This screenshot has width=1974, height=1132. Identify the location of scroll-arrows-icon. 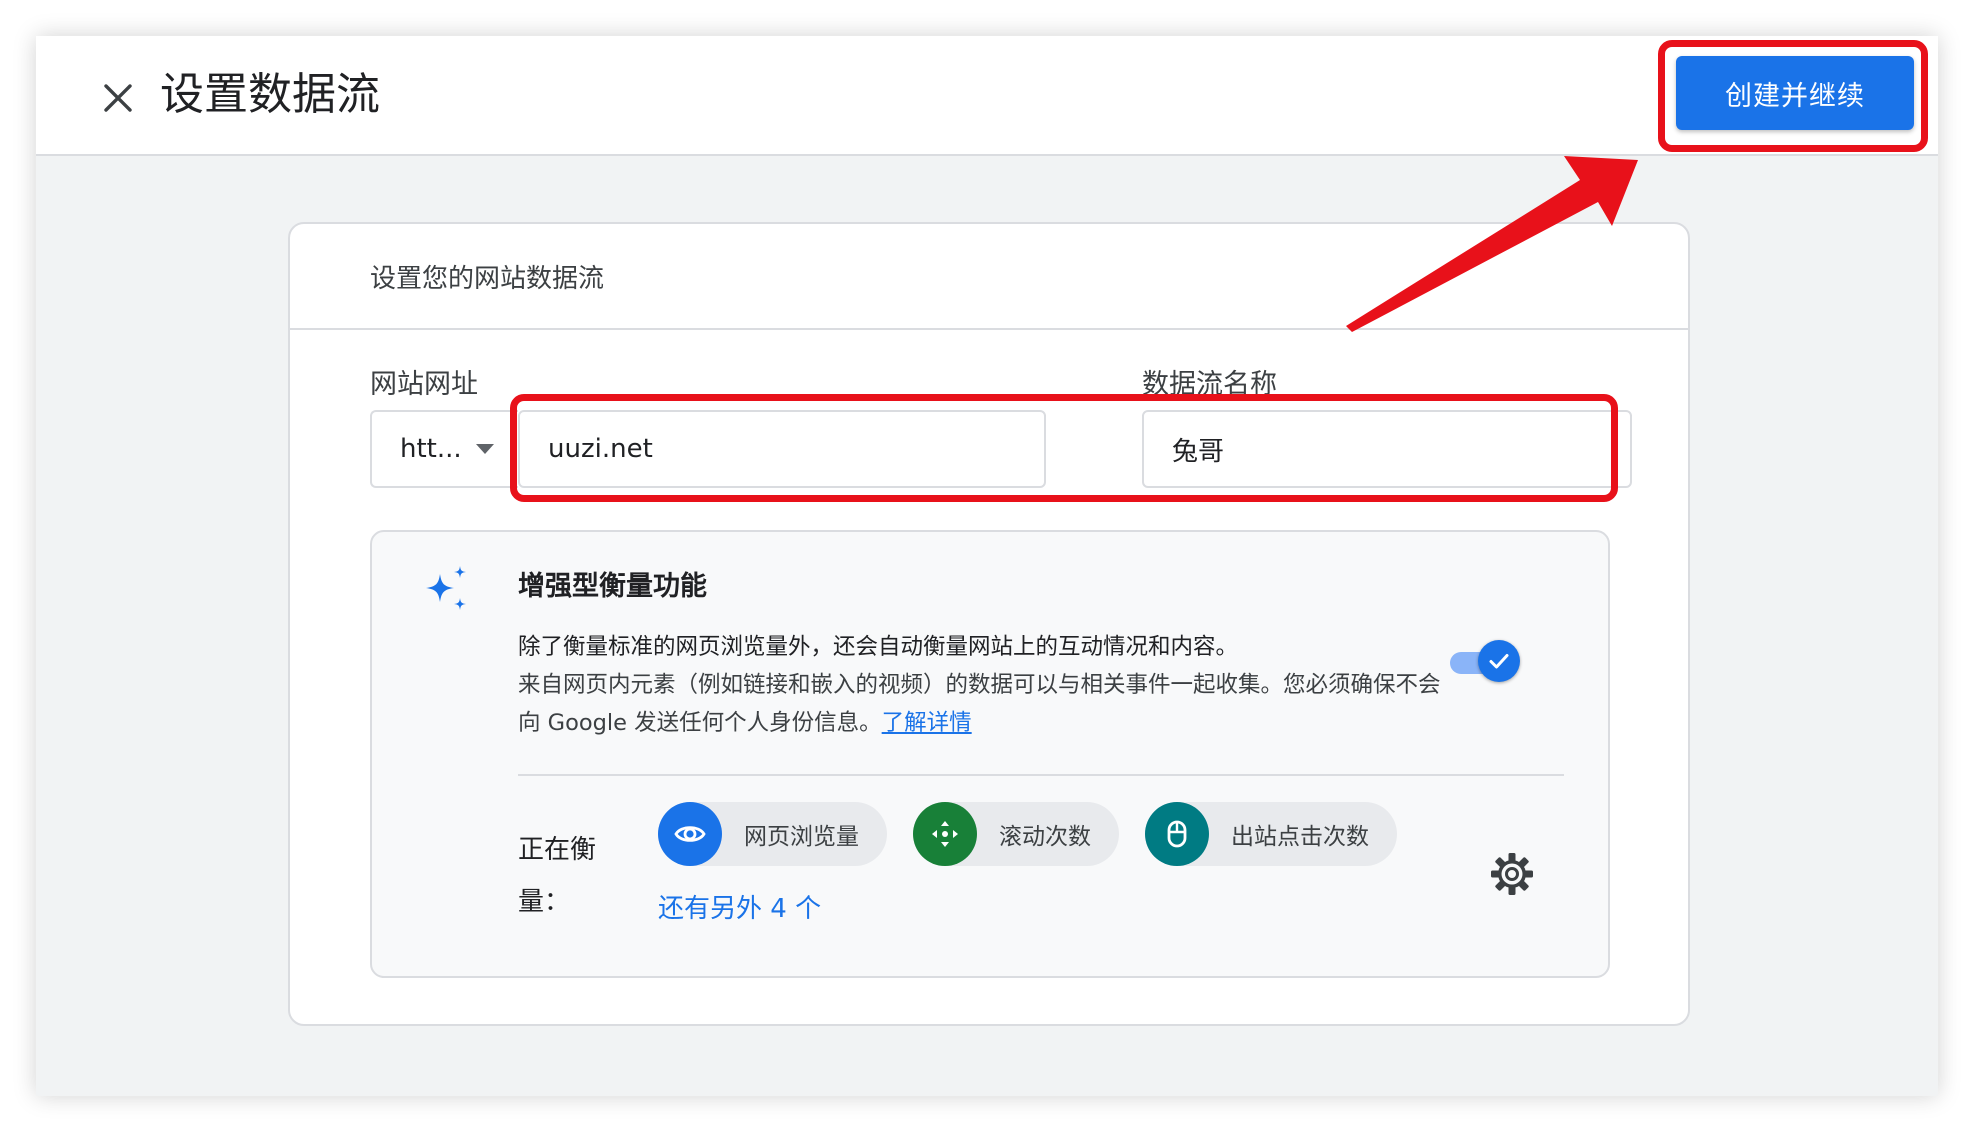
(945, 834).